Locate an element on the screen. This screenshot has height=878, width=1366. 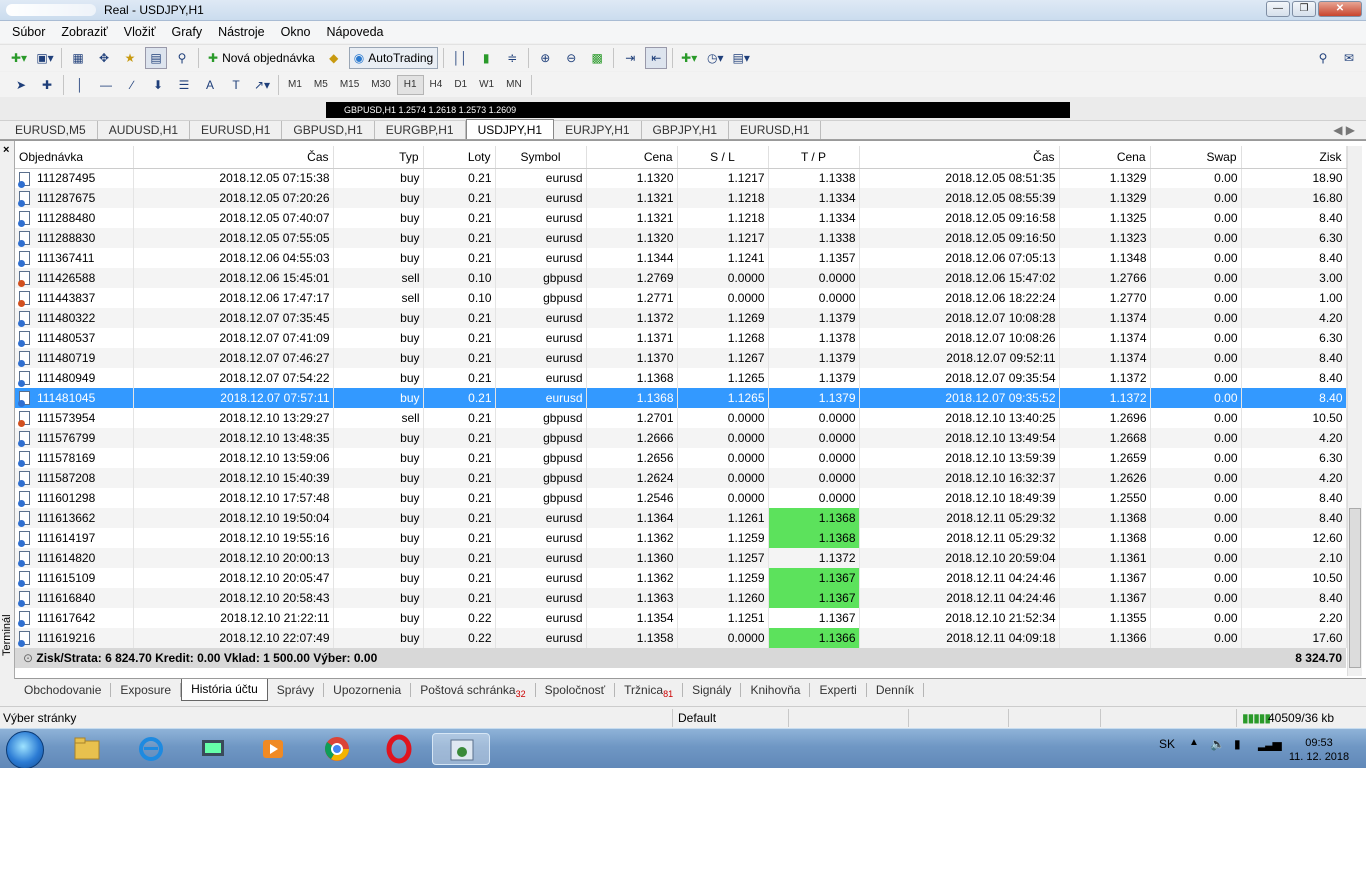
chart-shift-icon: ⇤ is located at coordinates (656, 58).